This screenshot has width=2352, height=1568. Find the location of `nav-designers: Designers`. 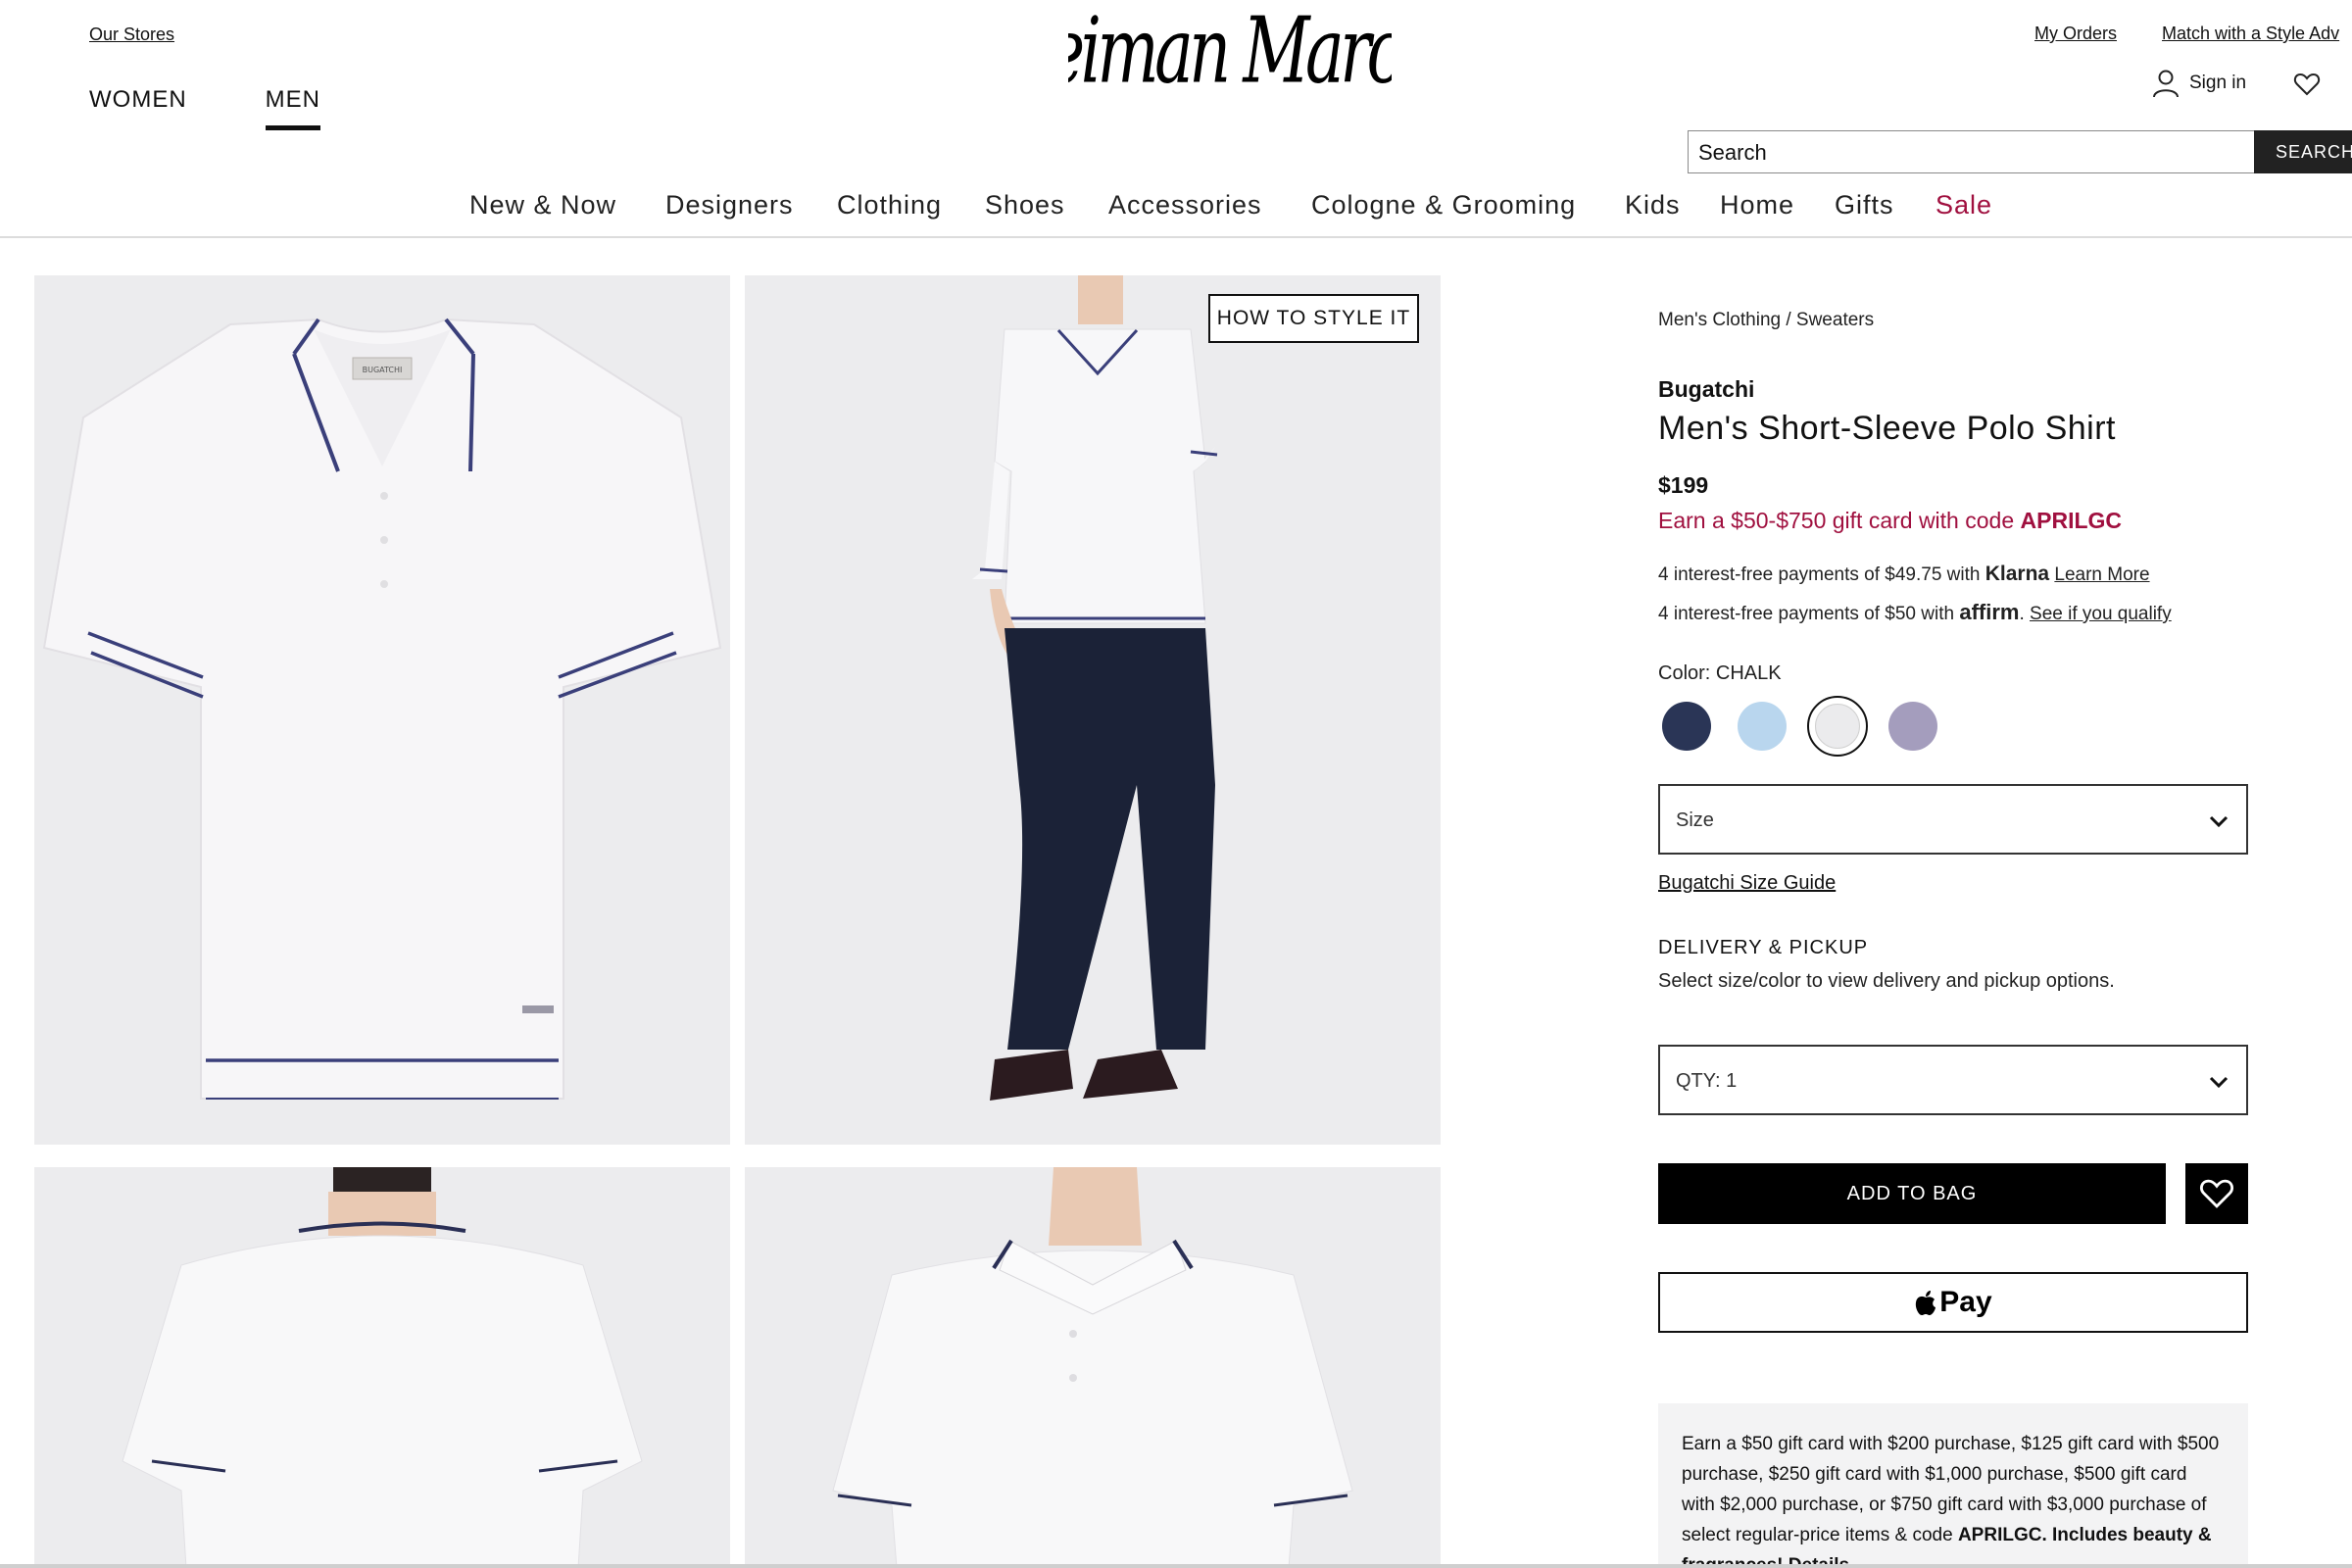

nav-designers: Designers is located at coordinates (729, 205).